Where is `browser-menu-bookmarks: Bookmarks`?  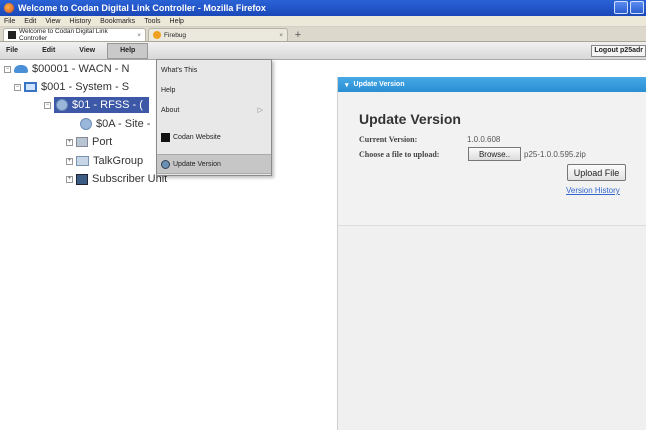
browser-menu-bookmarks: Bookmarks is located at coordinates (117, 21).